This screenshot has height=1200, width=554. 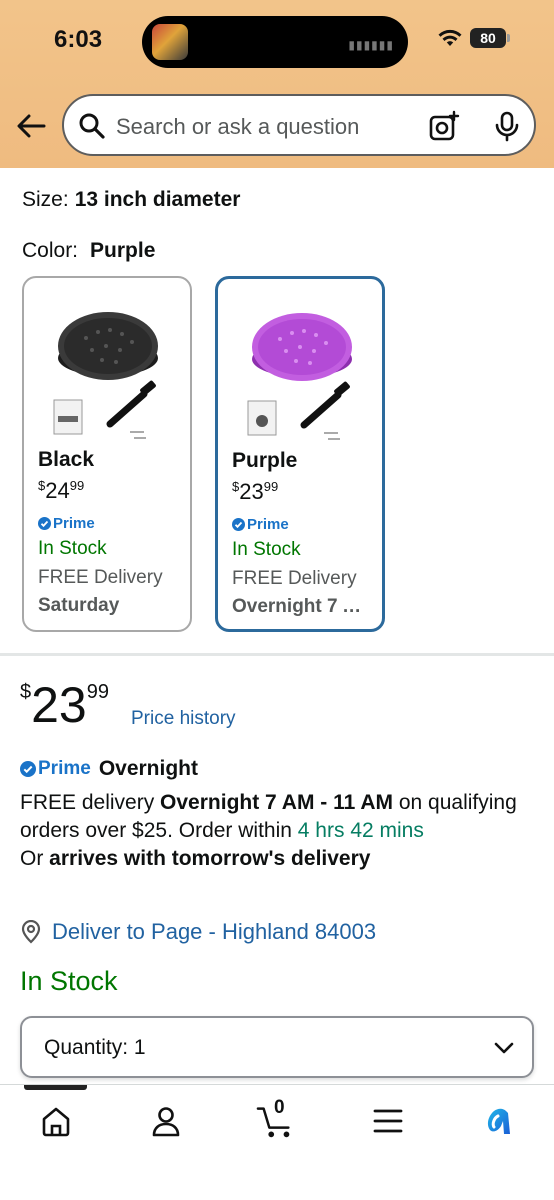 What do you see at coordinates (302, 606) in the screenshot?
I see `variant-delivery-day: Overnight 7 AM - 11 AM` at bounding box center [302, 606].